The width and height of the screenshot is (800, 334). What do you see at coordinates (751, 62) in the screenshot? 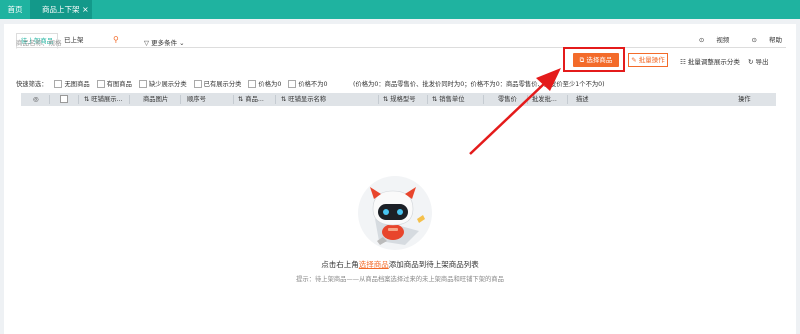
I see `refresh-icon: ↻` at bounding box center [751, 62].